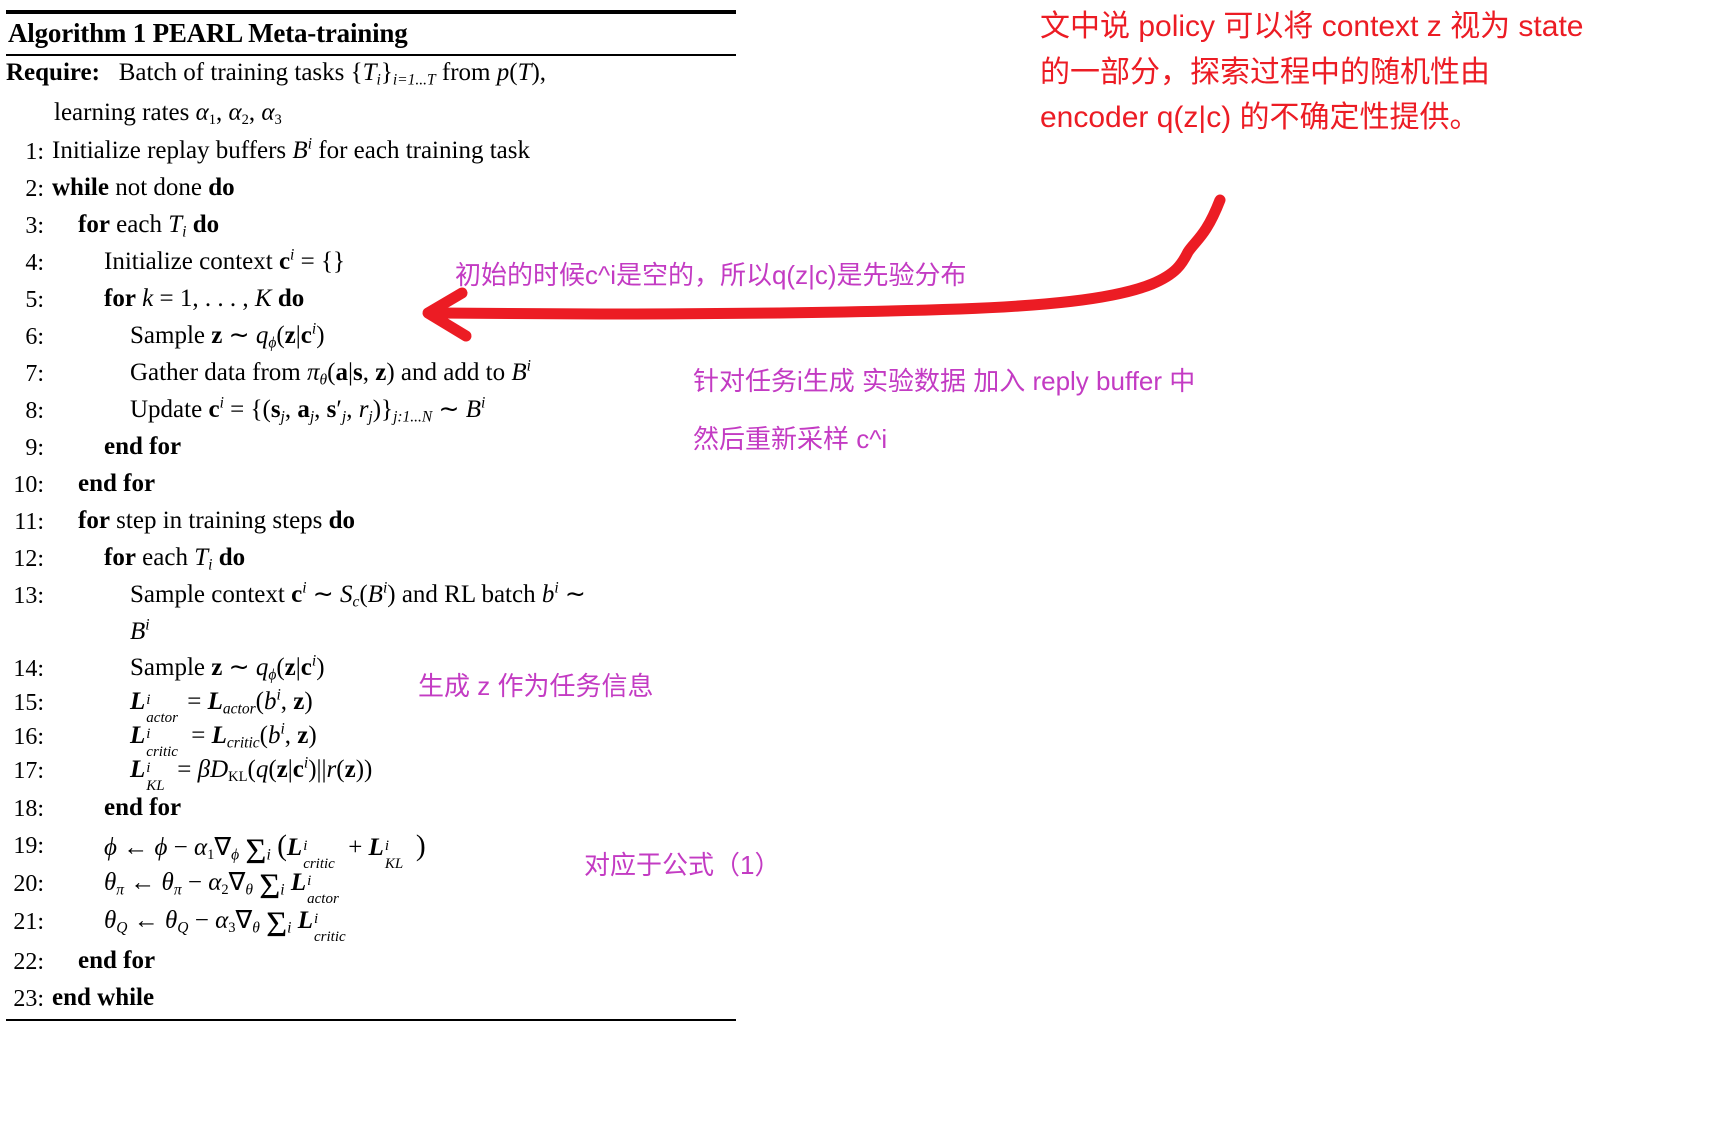  What do you see at coordinates (371, 635) in the screenshot?
I see `algorithm-line-13-cont: Bi` at bounding box center [371, 635].